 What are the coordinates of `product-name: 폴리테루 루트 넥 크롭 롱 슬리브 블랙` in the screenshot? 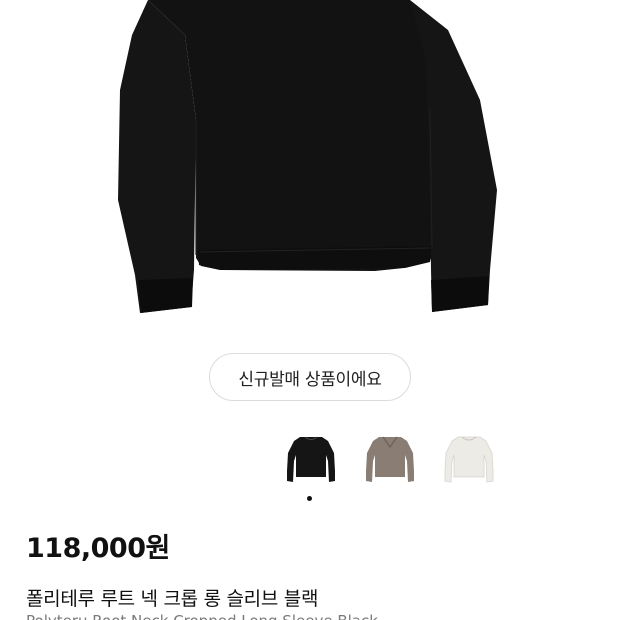 It's located at (172, 599).